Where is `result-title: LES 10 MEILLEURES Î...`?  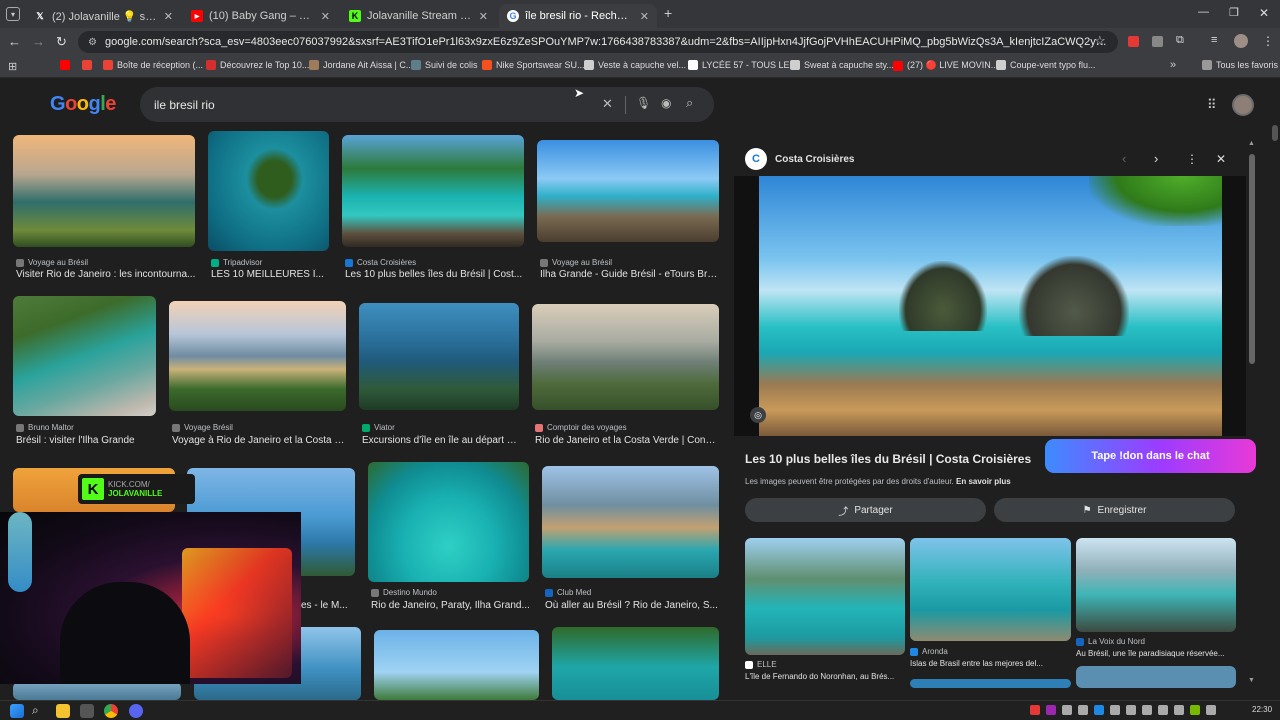 result-title: LES 10 MEILLEURES Î... is located at coordinates (271, 274).